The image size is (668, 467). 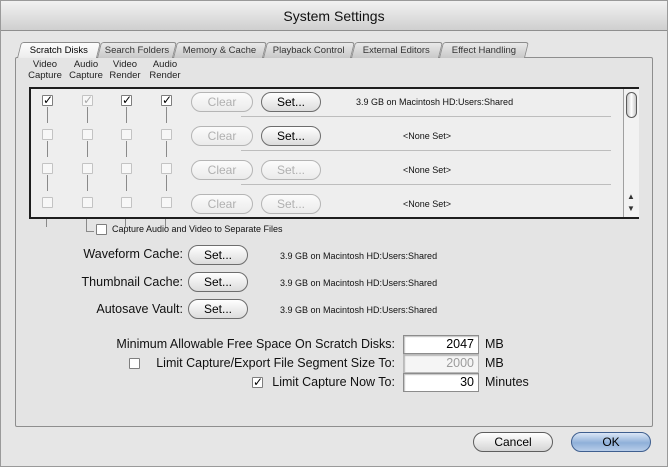 I want to click on separate-files-checkbox, so click(x=101, y=229).